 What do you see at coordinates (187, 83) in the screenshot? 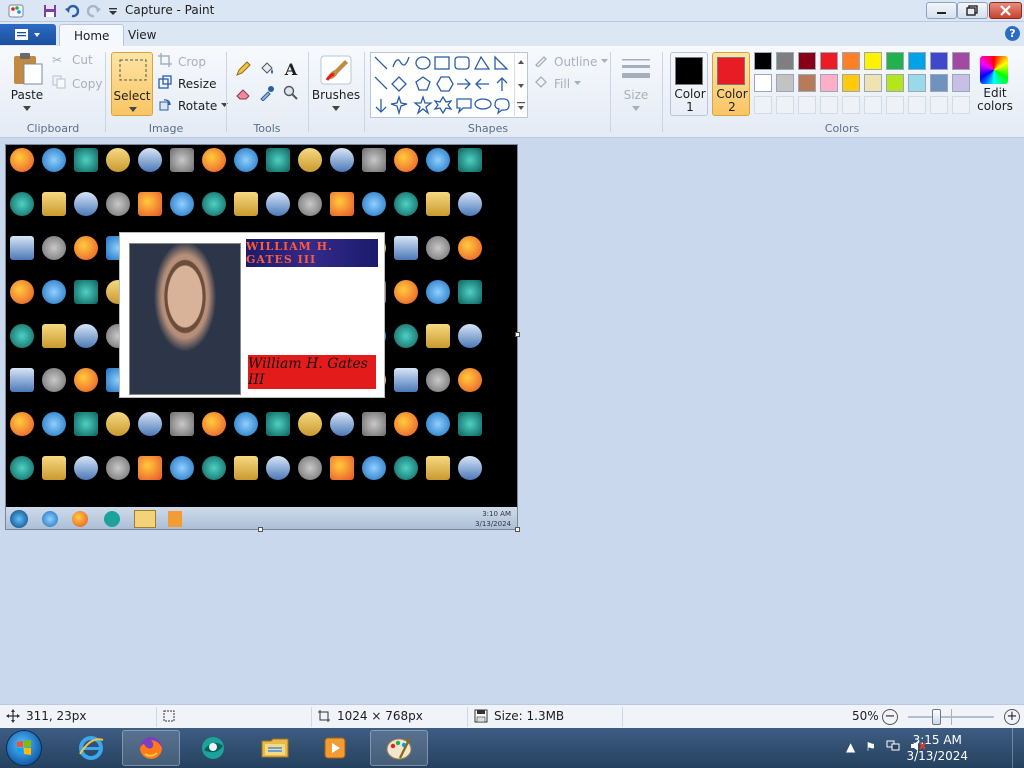
I see `resize-button: Resize` at bounding box center [187, 83].